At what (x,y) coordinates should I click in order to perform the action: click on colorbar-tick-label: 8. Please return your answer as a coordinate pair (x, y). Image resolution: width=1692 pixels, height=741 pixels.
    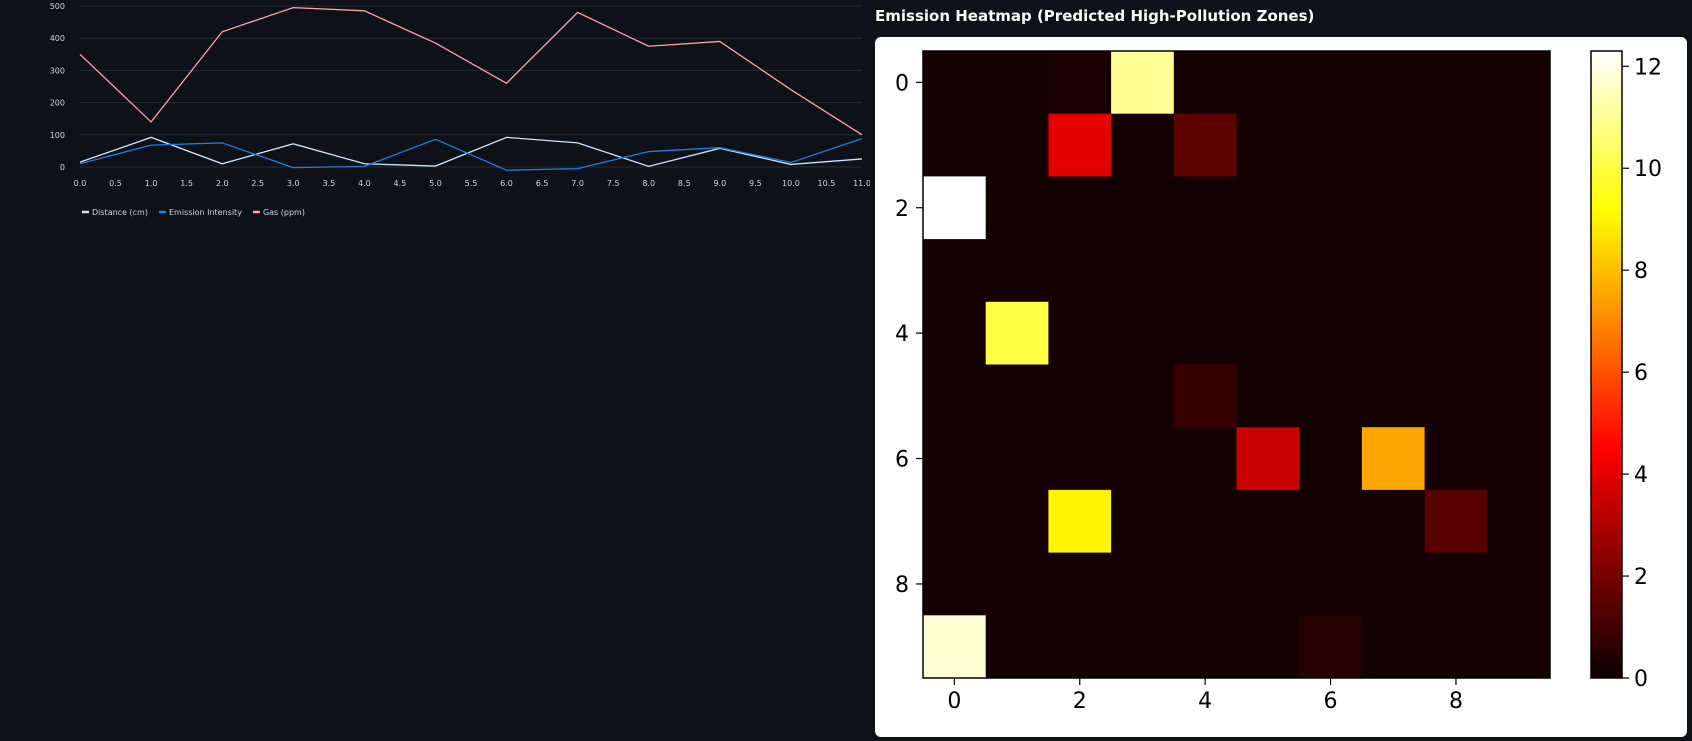
    Looking at the image, I should click on (1641, 271).